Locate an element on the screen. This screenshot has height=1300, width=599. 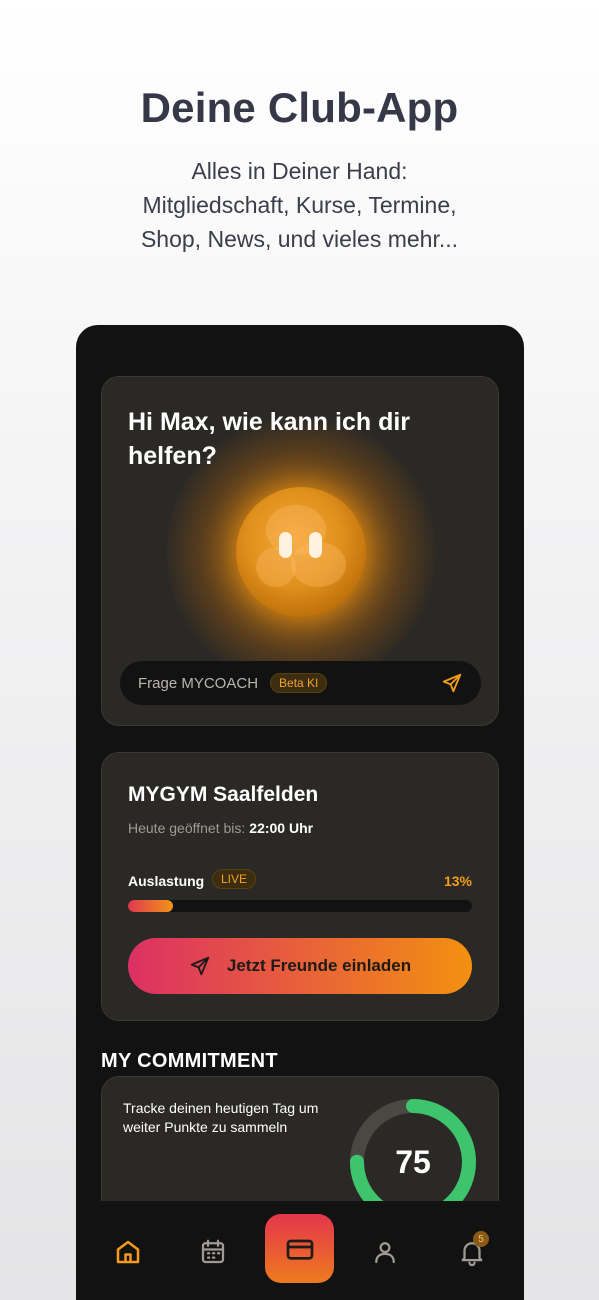
profile-icon is located at coordinates (385, 1253).